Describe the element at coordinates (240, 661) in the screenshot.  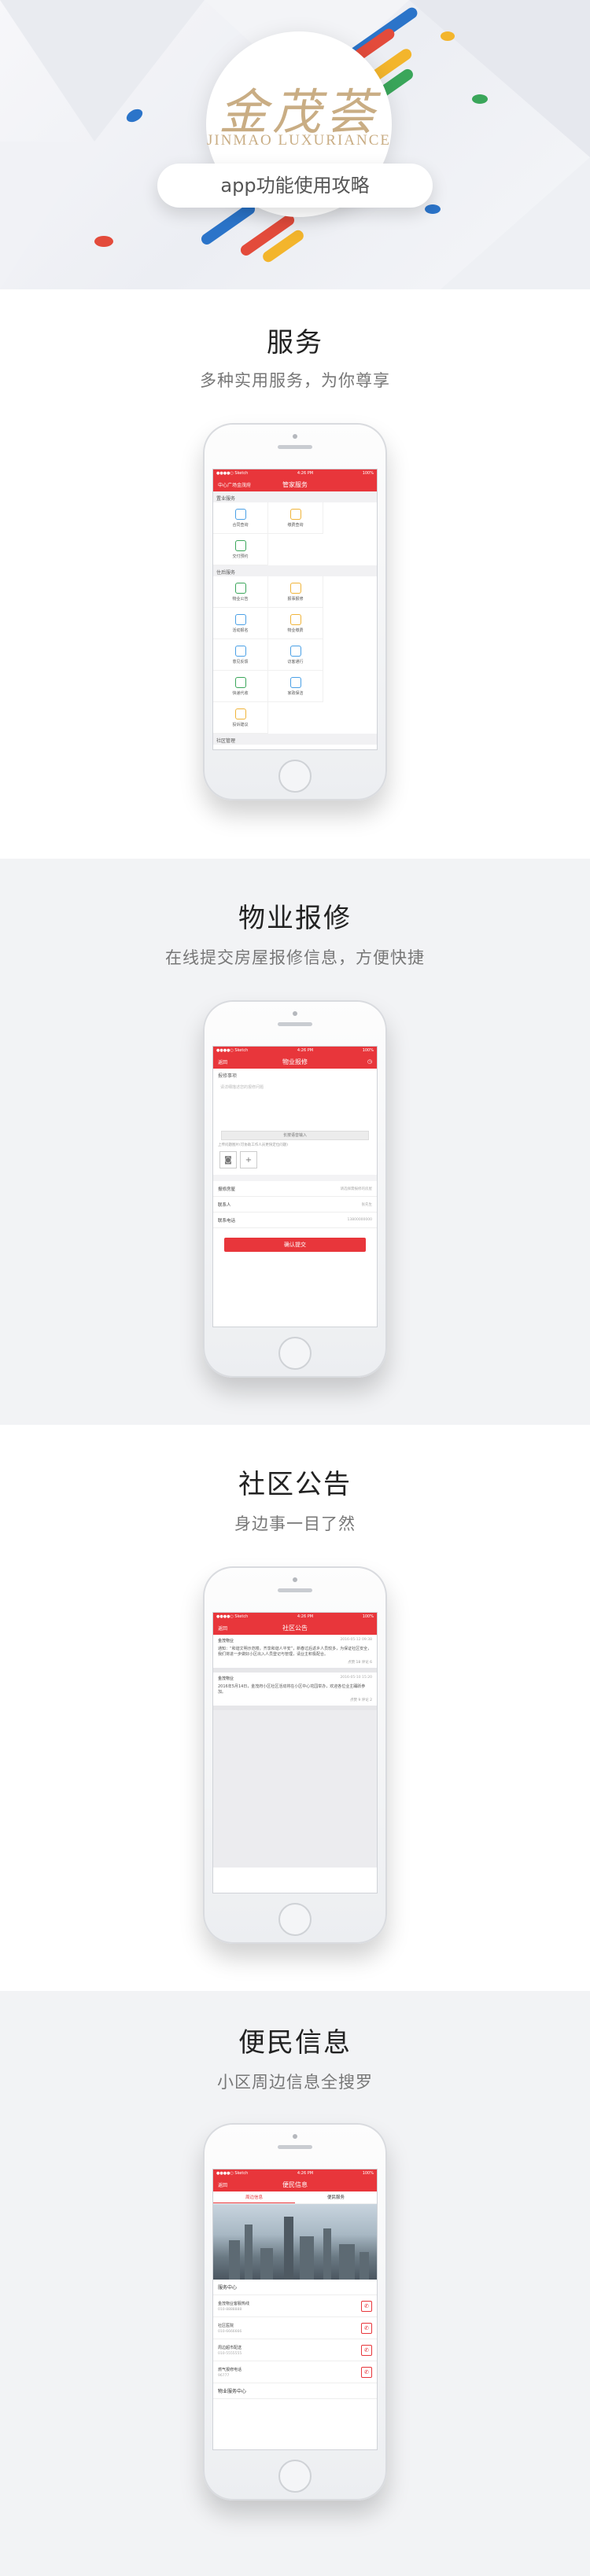
I see `service-label: 意见反馈` at that location.